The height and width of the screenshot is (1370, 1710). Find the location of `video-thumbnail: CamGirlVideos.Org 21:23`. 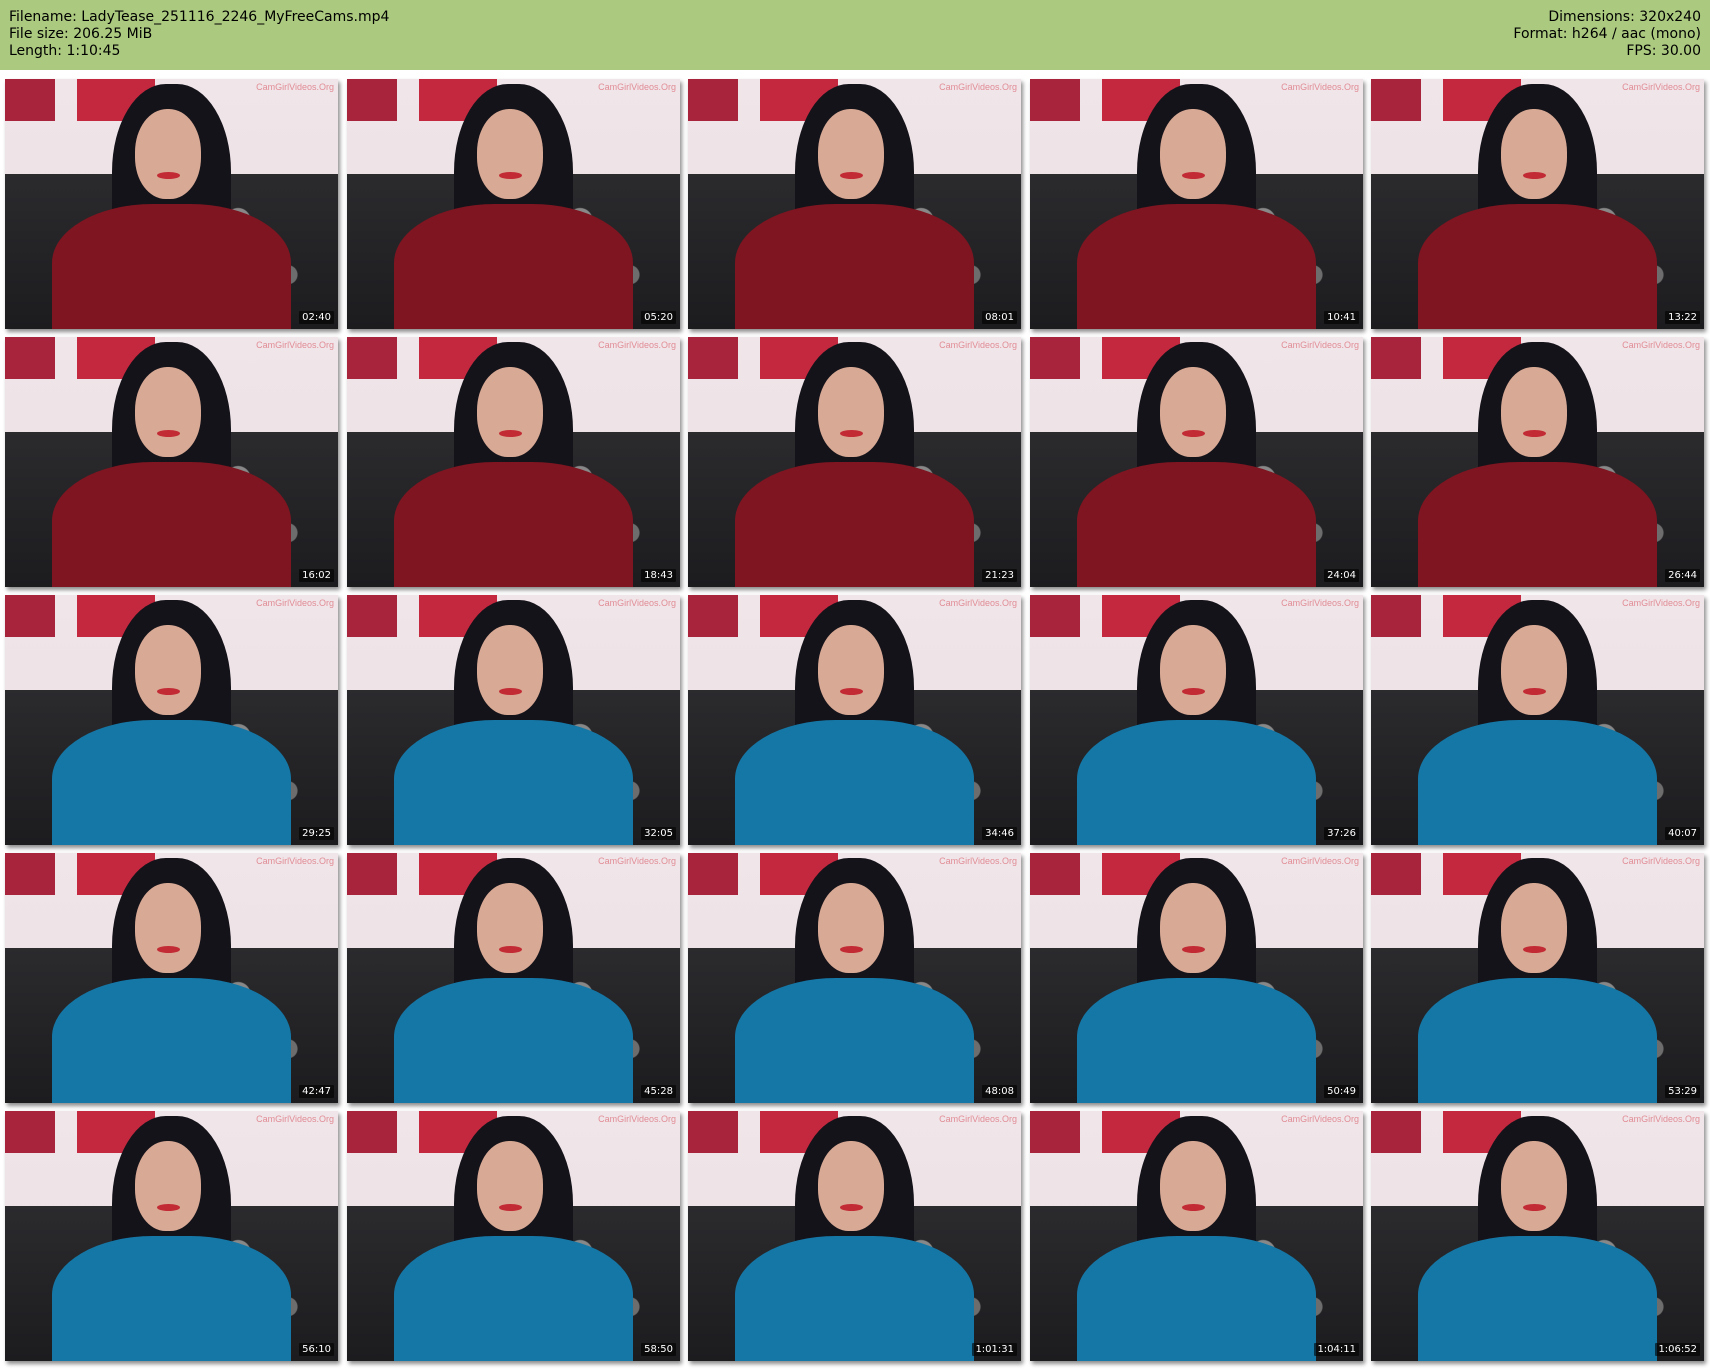

video-thumbnail: CamGirlVideos.Org 21:23 is located at coordinates (854, 462).